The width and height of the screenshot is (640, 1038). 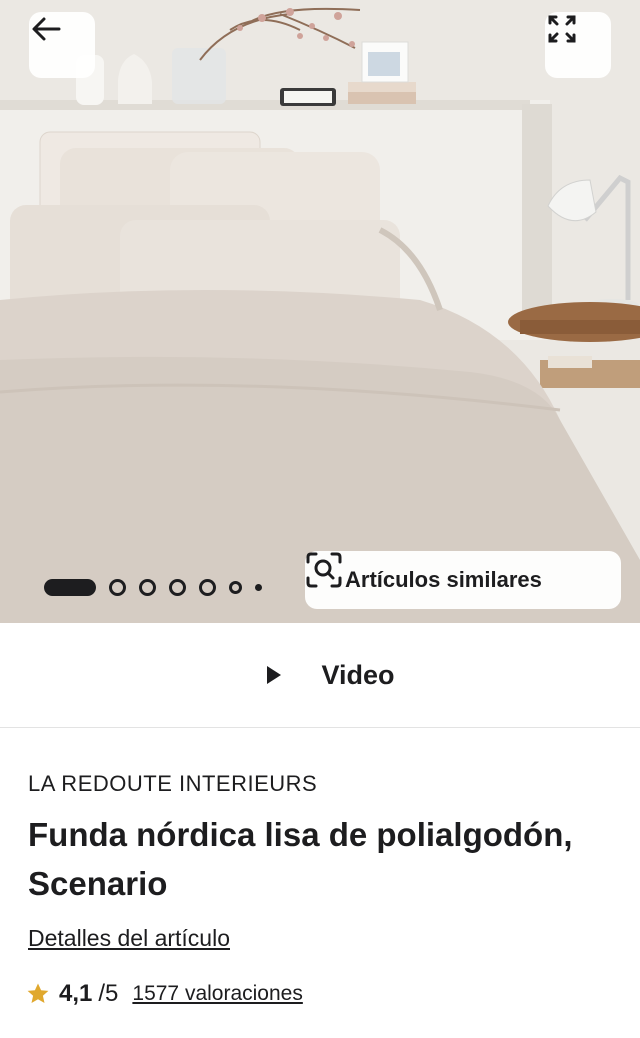 I want to click on video-button: Video, so click(x=320, y=675).